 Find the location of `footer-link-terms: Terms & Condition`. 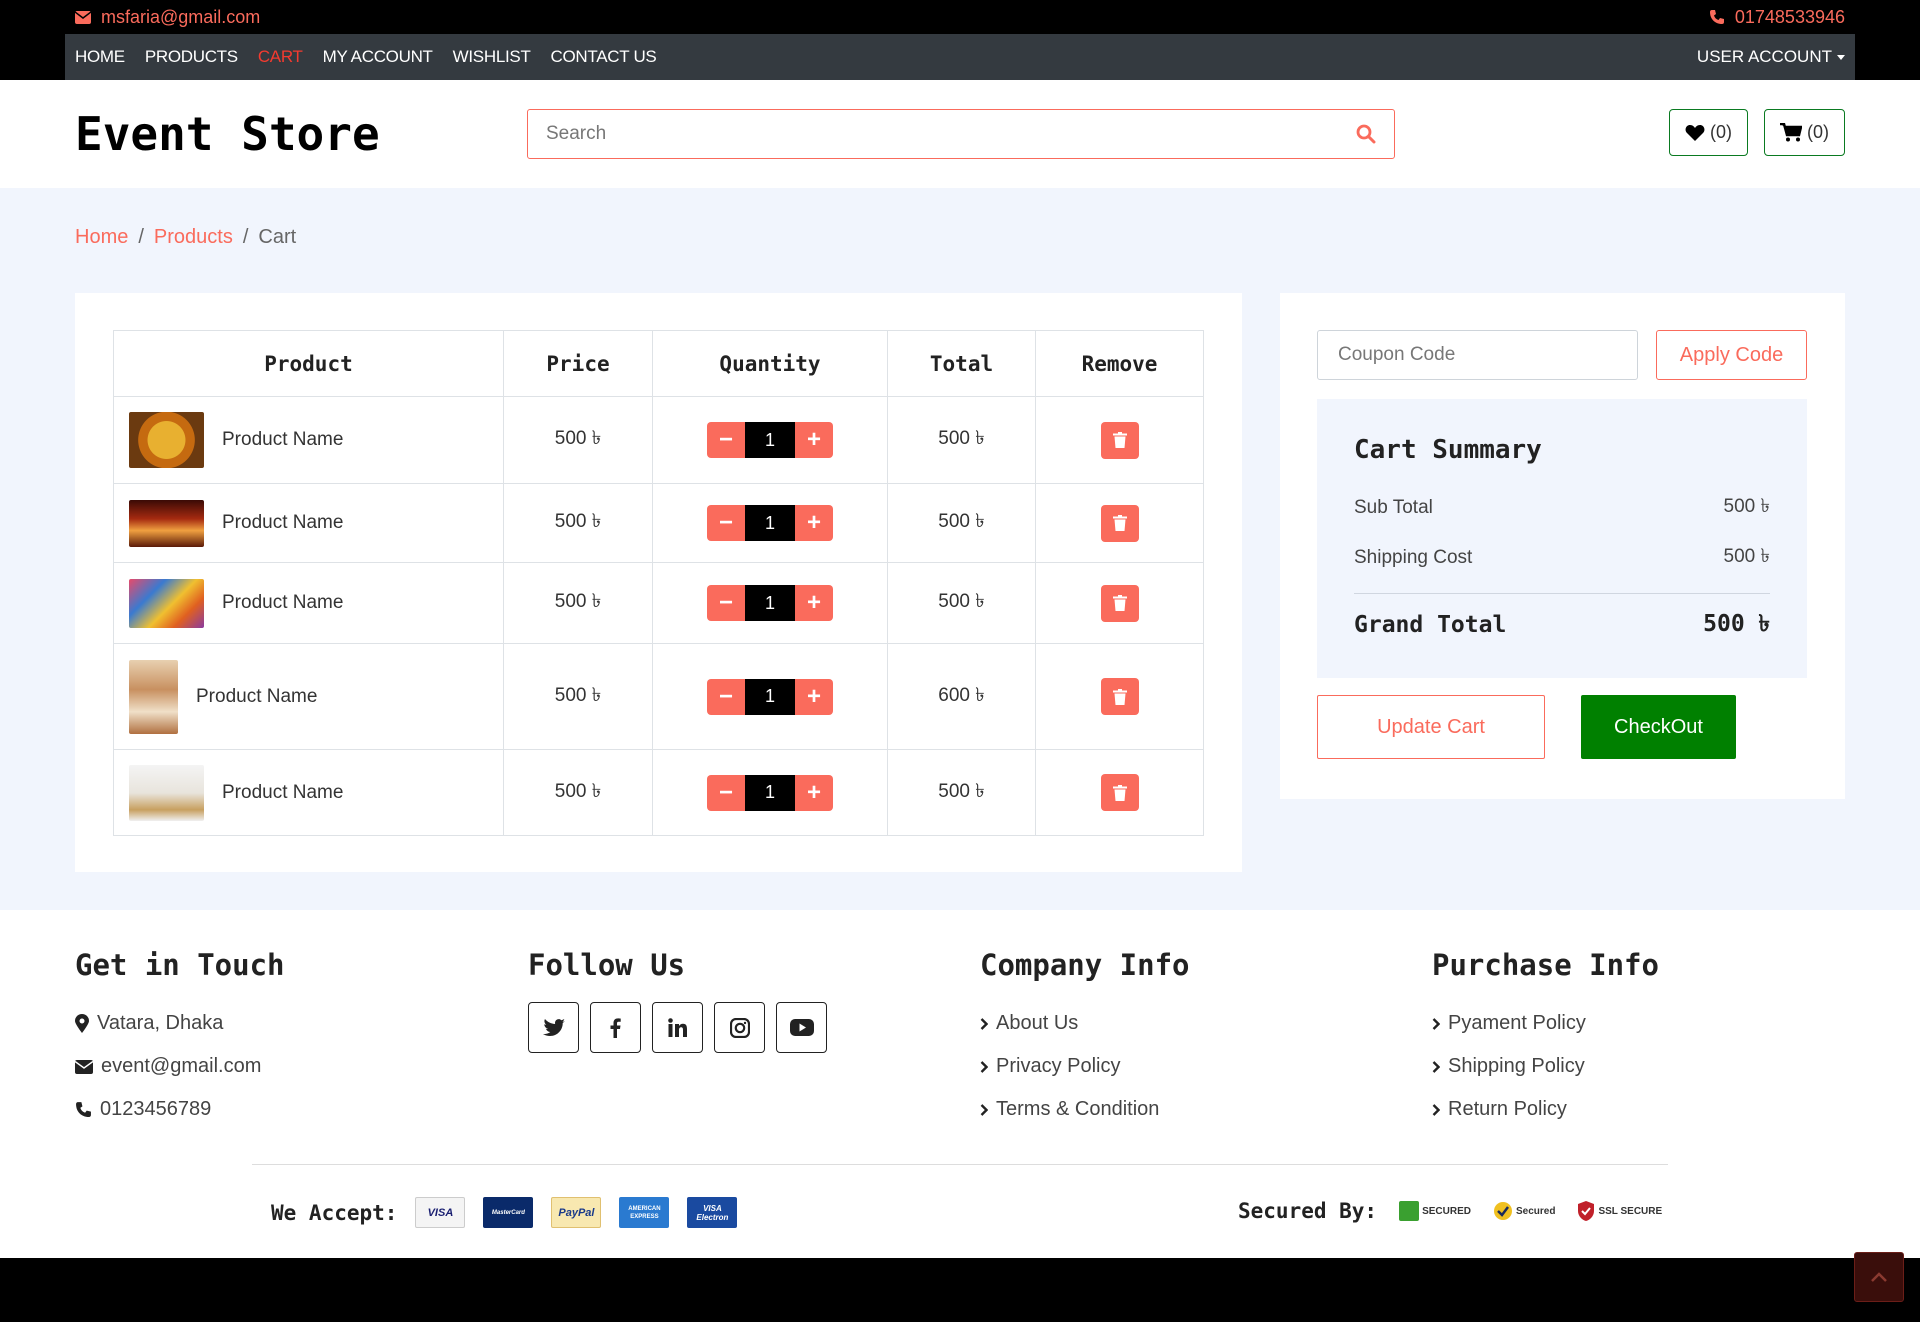

footer-link-terms: Terms & Condition is located at coordinates (1085, 1109).